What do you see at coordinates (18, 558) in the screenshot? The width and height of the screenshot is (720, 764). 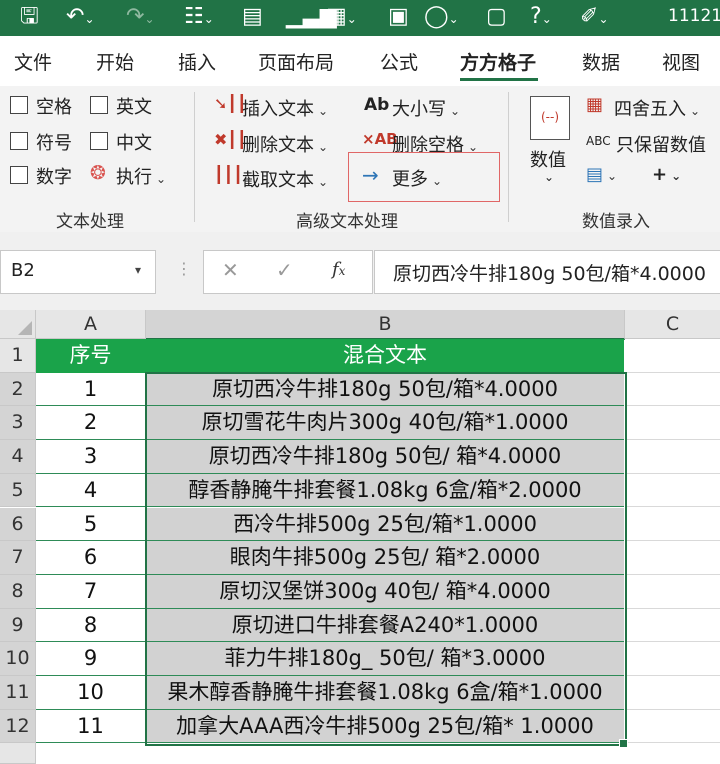 I see `row-header: 7` at bounding box center [18, 558].